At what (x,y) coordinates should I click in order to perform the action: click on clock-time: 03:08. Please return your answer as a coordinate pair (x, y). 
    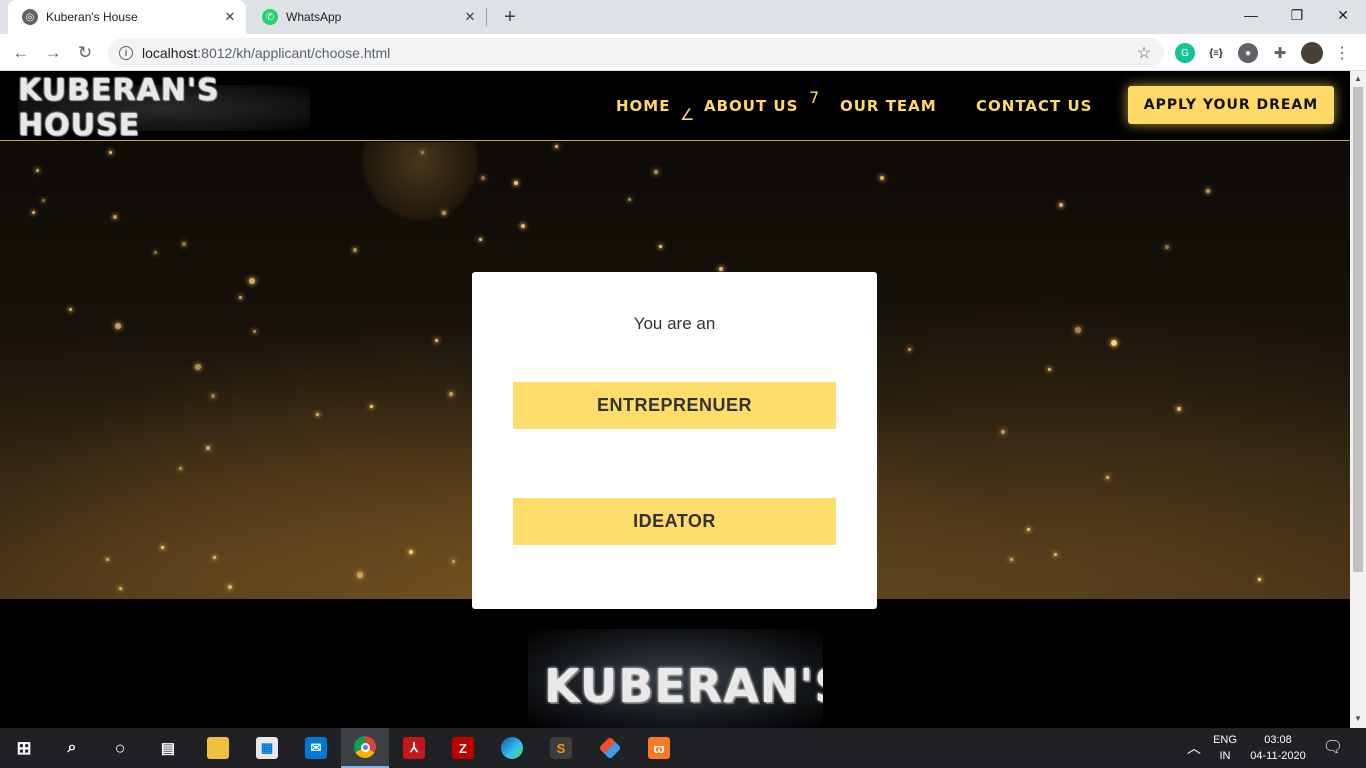
    Looking at the image, I should click on (1278, 740).